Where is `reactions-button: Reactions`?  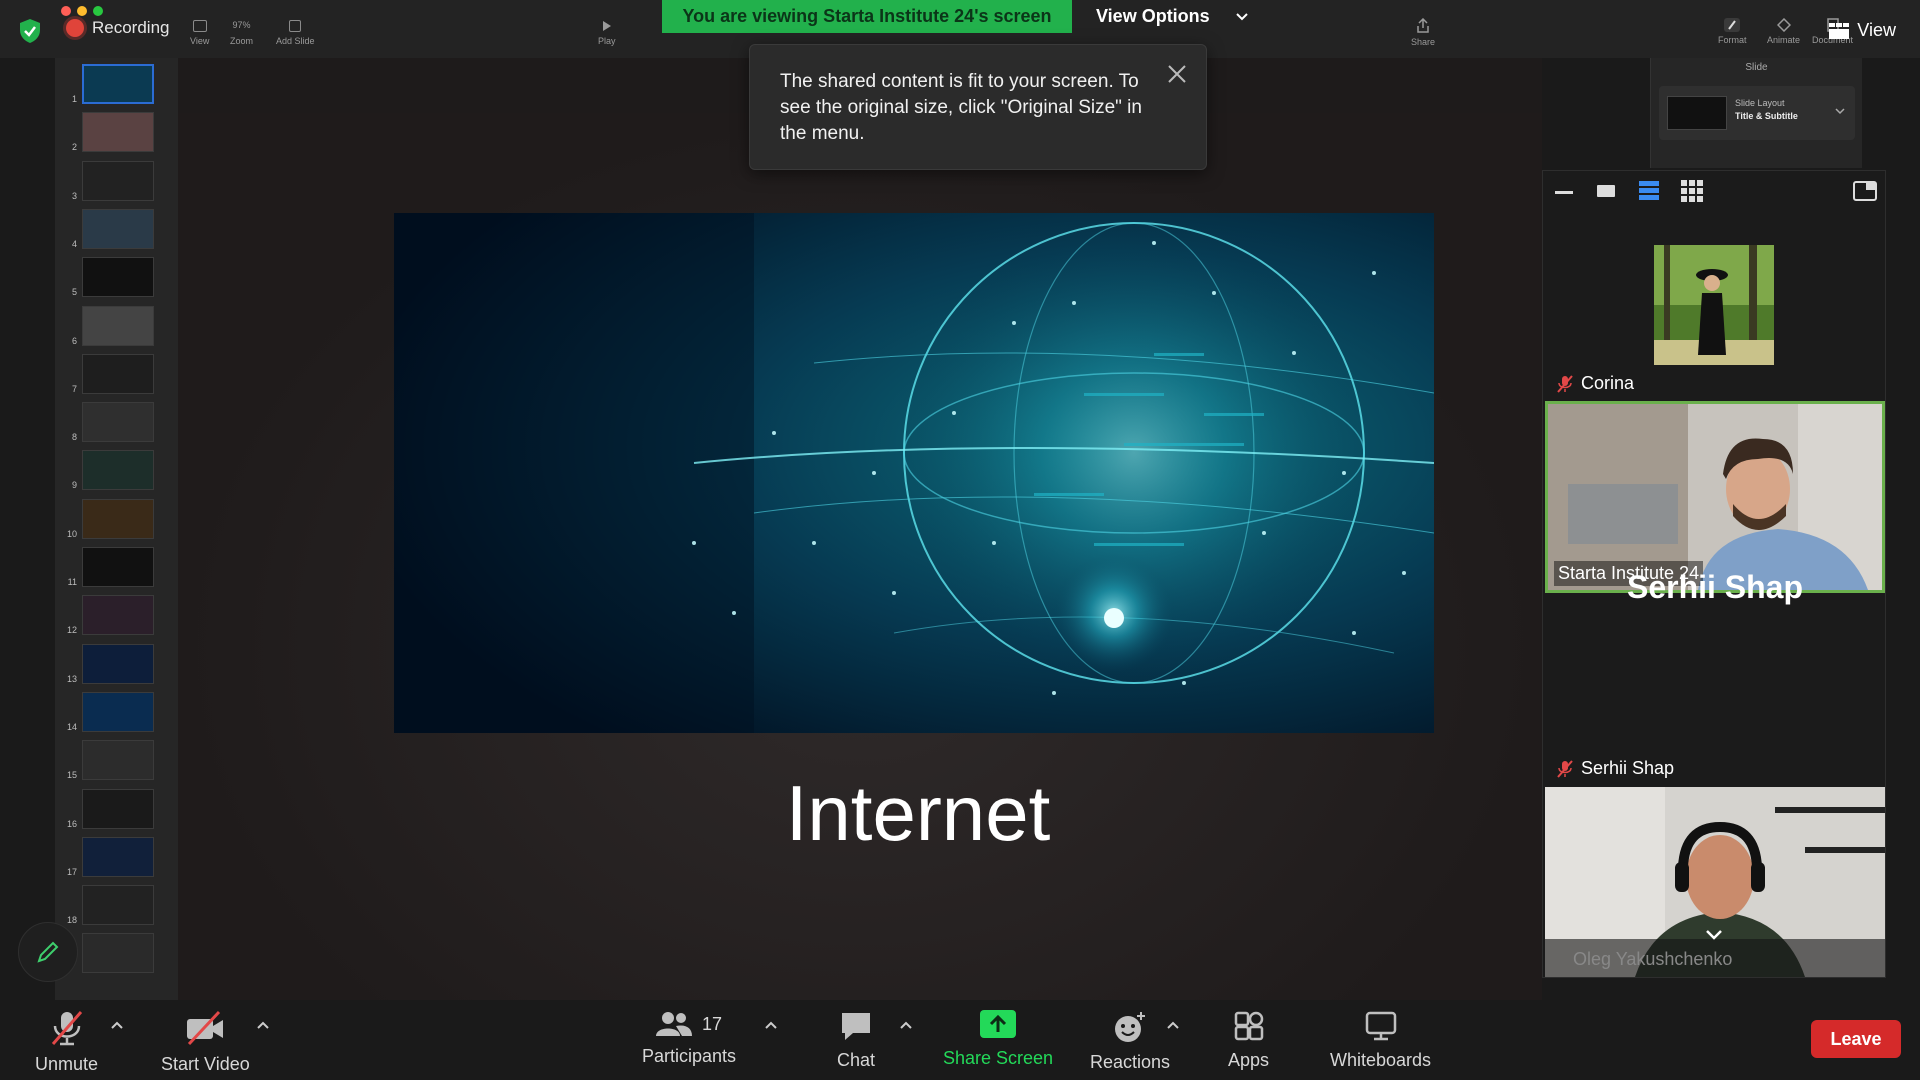 reactions-button: Reactions is located at coordinates (1130, 1041).